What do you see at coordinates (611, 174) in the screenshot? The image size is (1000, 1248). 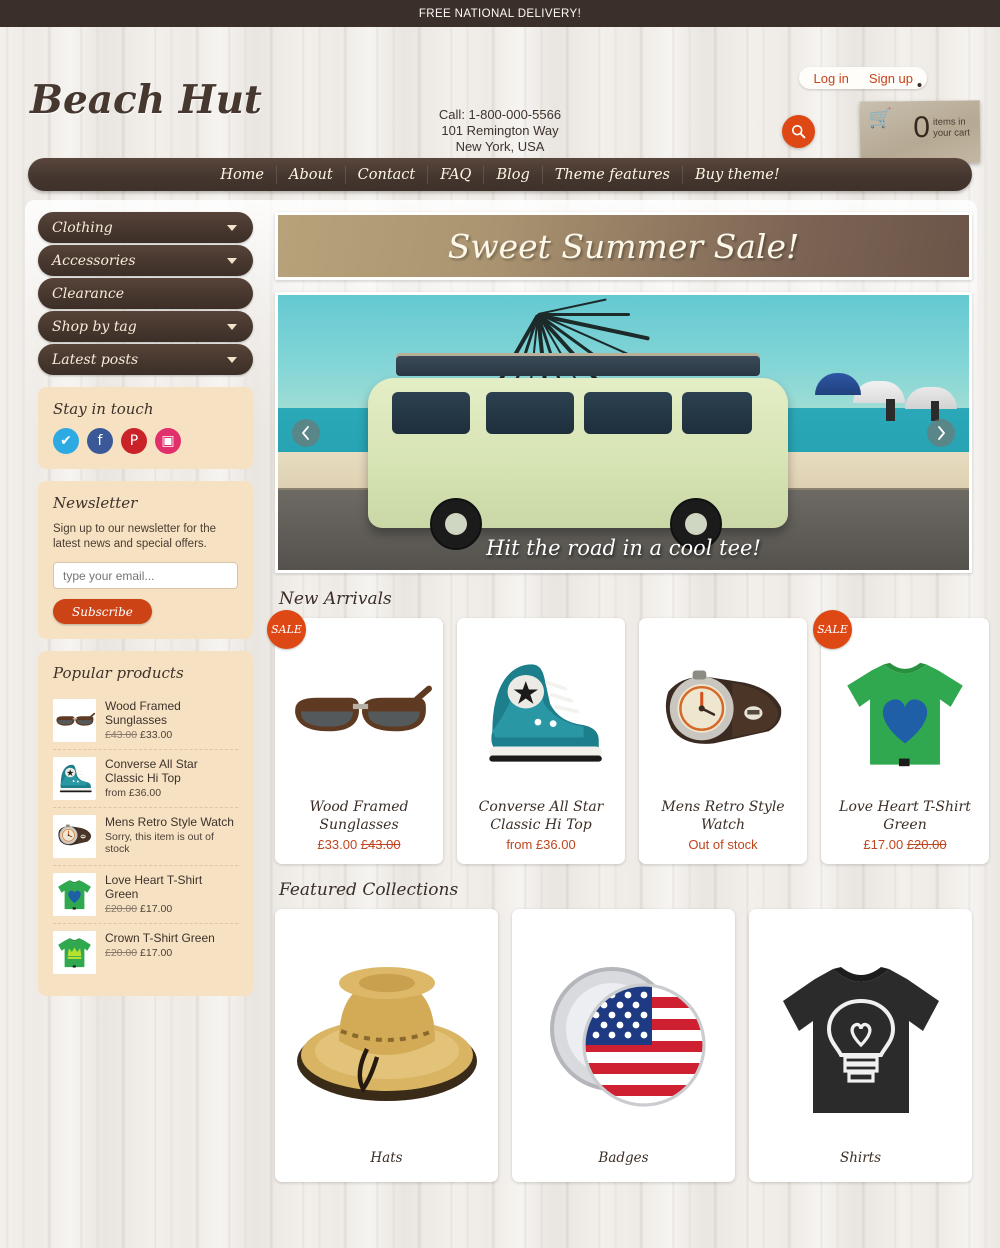 I see `nav-item-theme-features: Theme features` at bounding box center [611, 174].